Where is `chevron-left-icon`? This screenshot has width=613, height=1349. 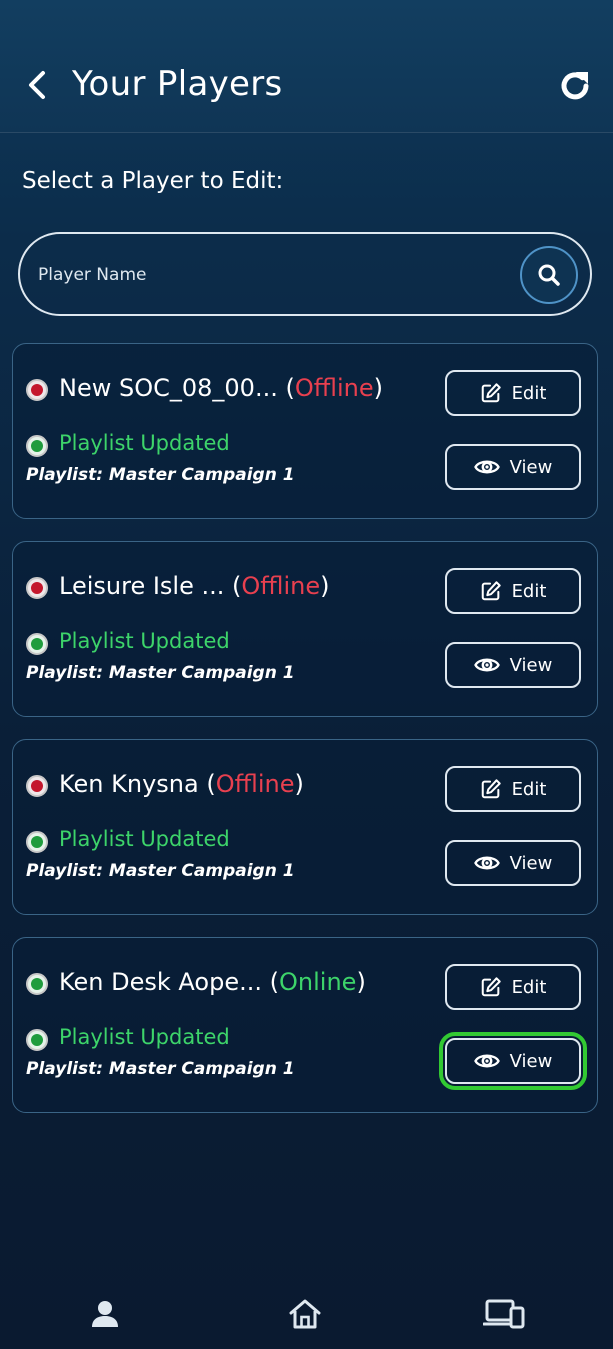
chevron-left-icon is located at coordinates (37, 85).